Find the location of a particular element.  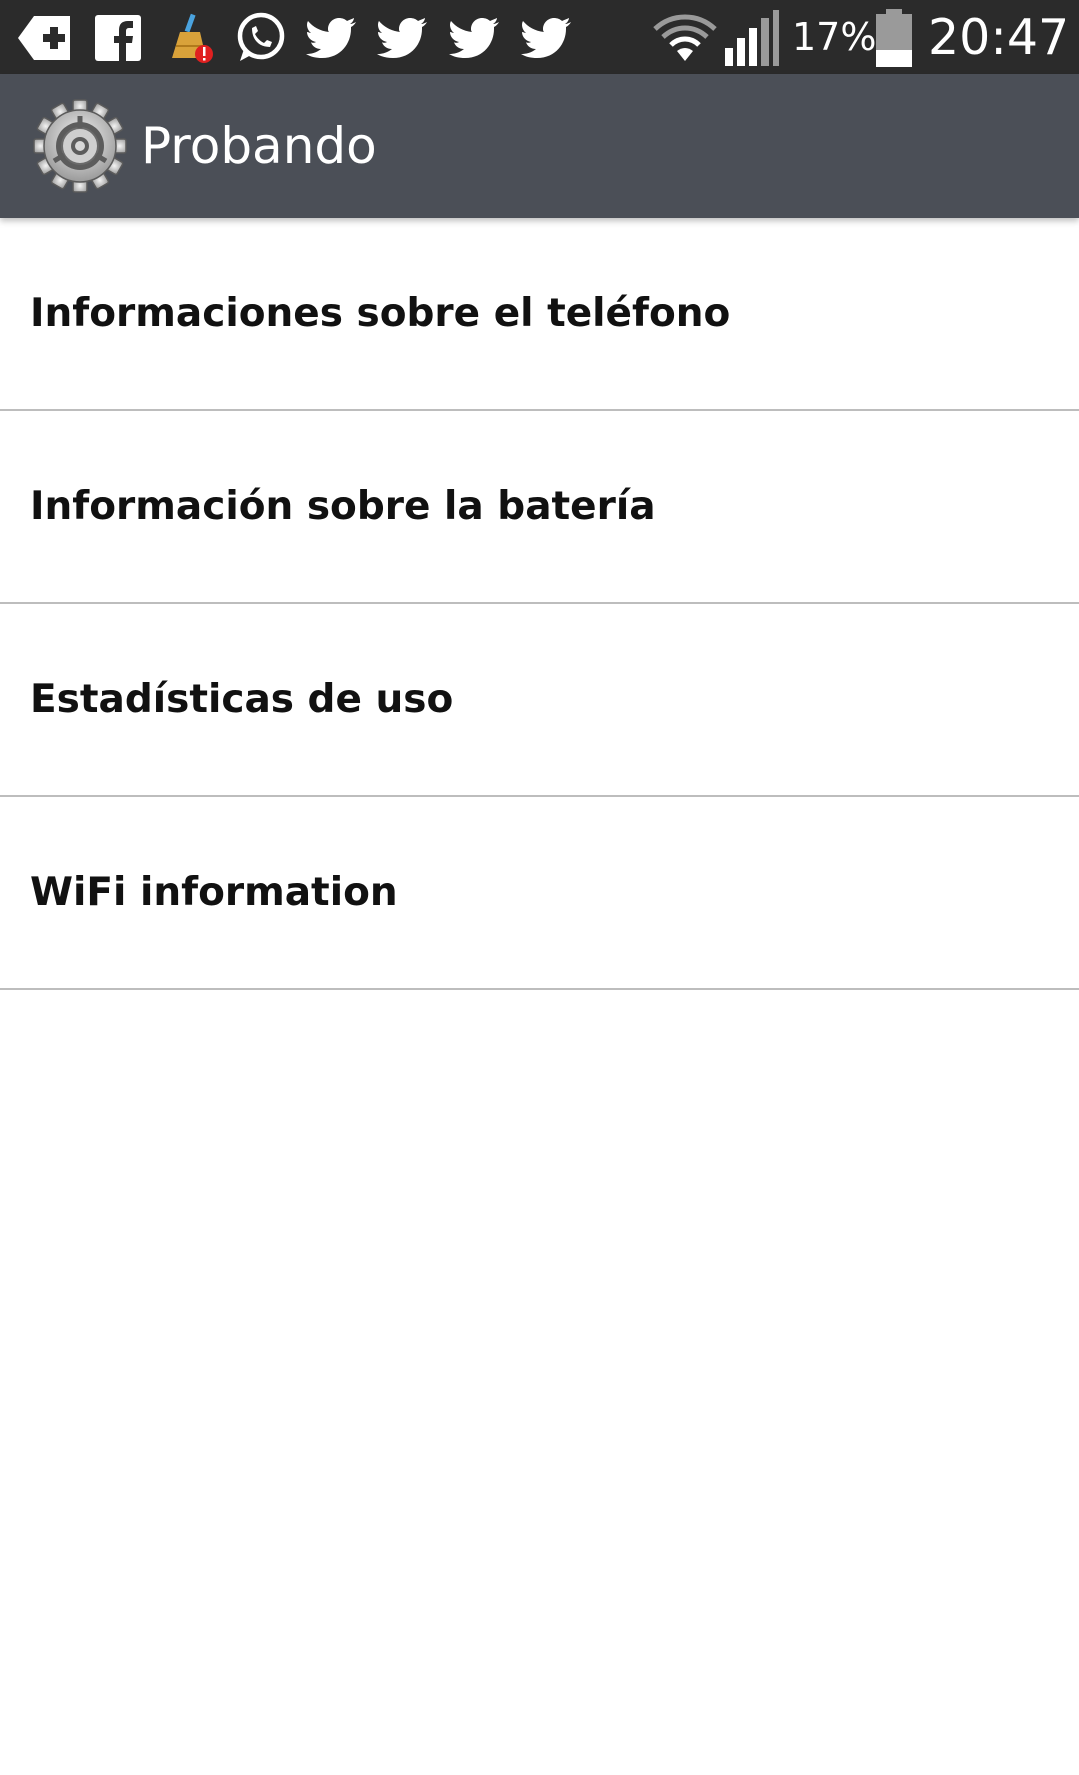

battery-low-icon is located at coordinates (894, 38).